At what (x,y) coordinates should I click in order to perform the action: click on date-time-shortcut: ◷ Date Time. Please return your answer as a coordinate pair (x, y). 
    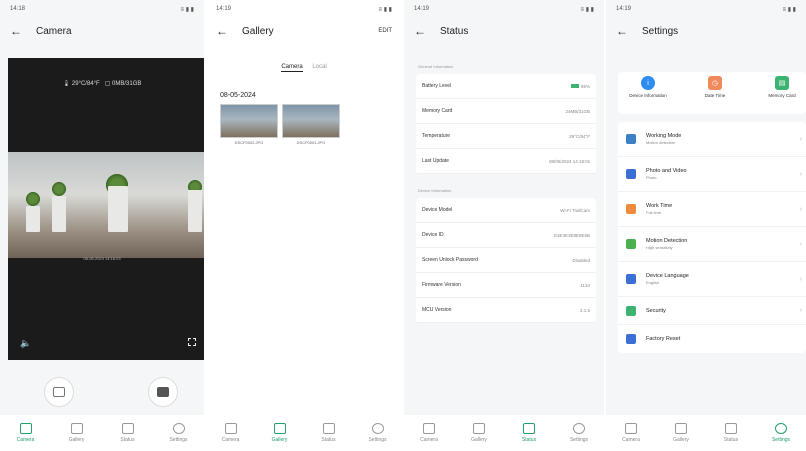
    Looking at the image, I should click on (715, 95).